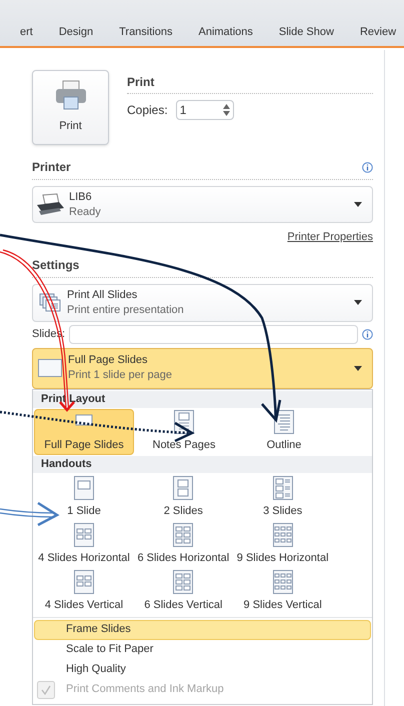 The height and width of the screenshot is (706, 404). What do you see at coordinates (81, 197) in the screenshot?
I see `printer-name: LIB6` at bounding box center [81, 197].